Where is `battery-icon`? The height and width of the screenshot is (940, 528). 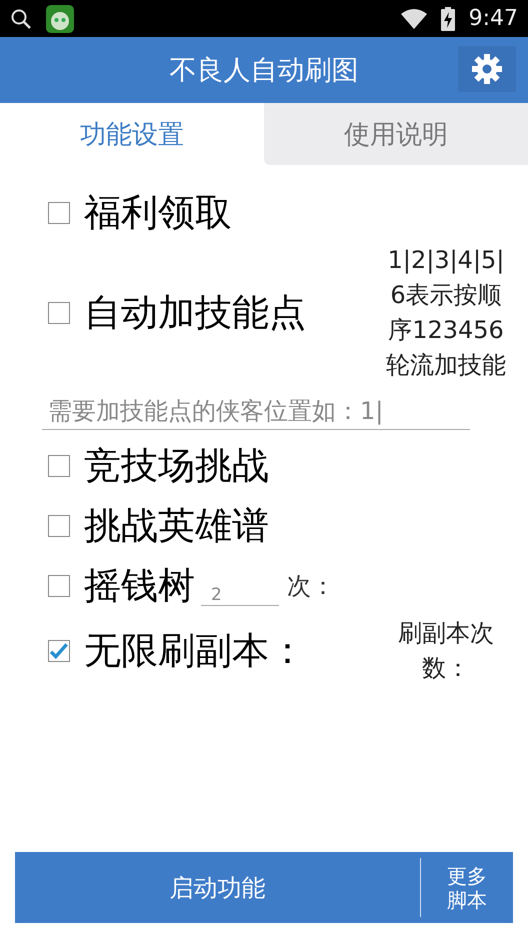
battery-icon is located at coordinates (447, 18).